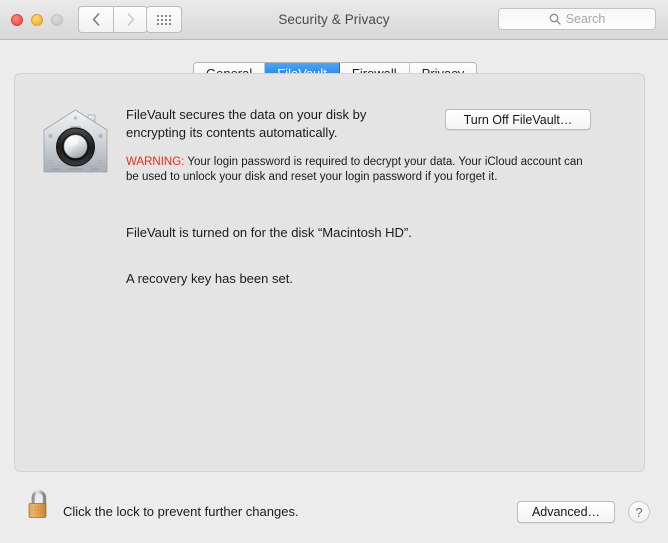 Image resolution: width=668 pixels, height=543 pixels. What do you see at coordinates (155, 162) in the screenshot?
I see `warning-label: WARNING:` at bounding box center [155, 162].